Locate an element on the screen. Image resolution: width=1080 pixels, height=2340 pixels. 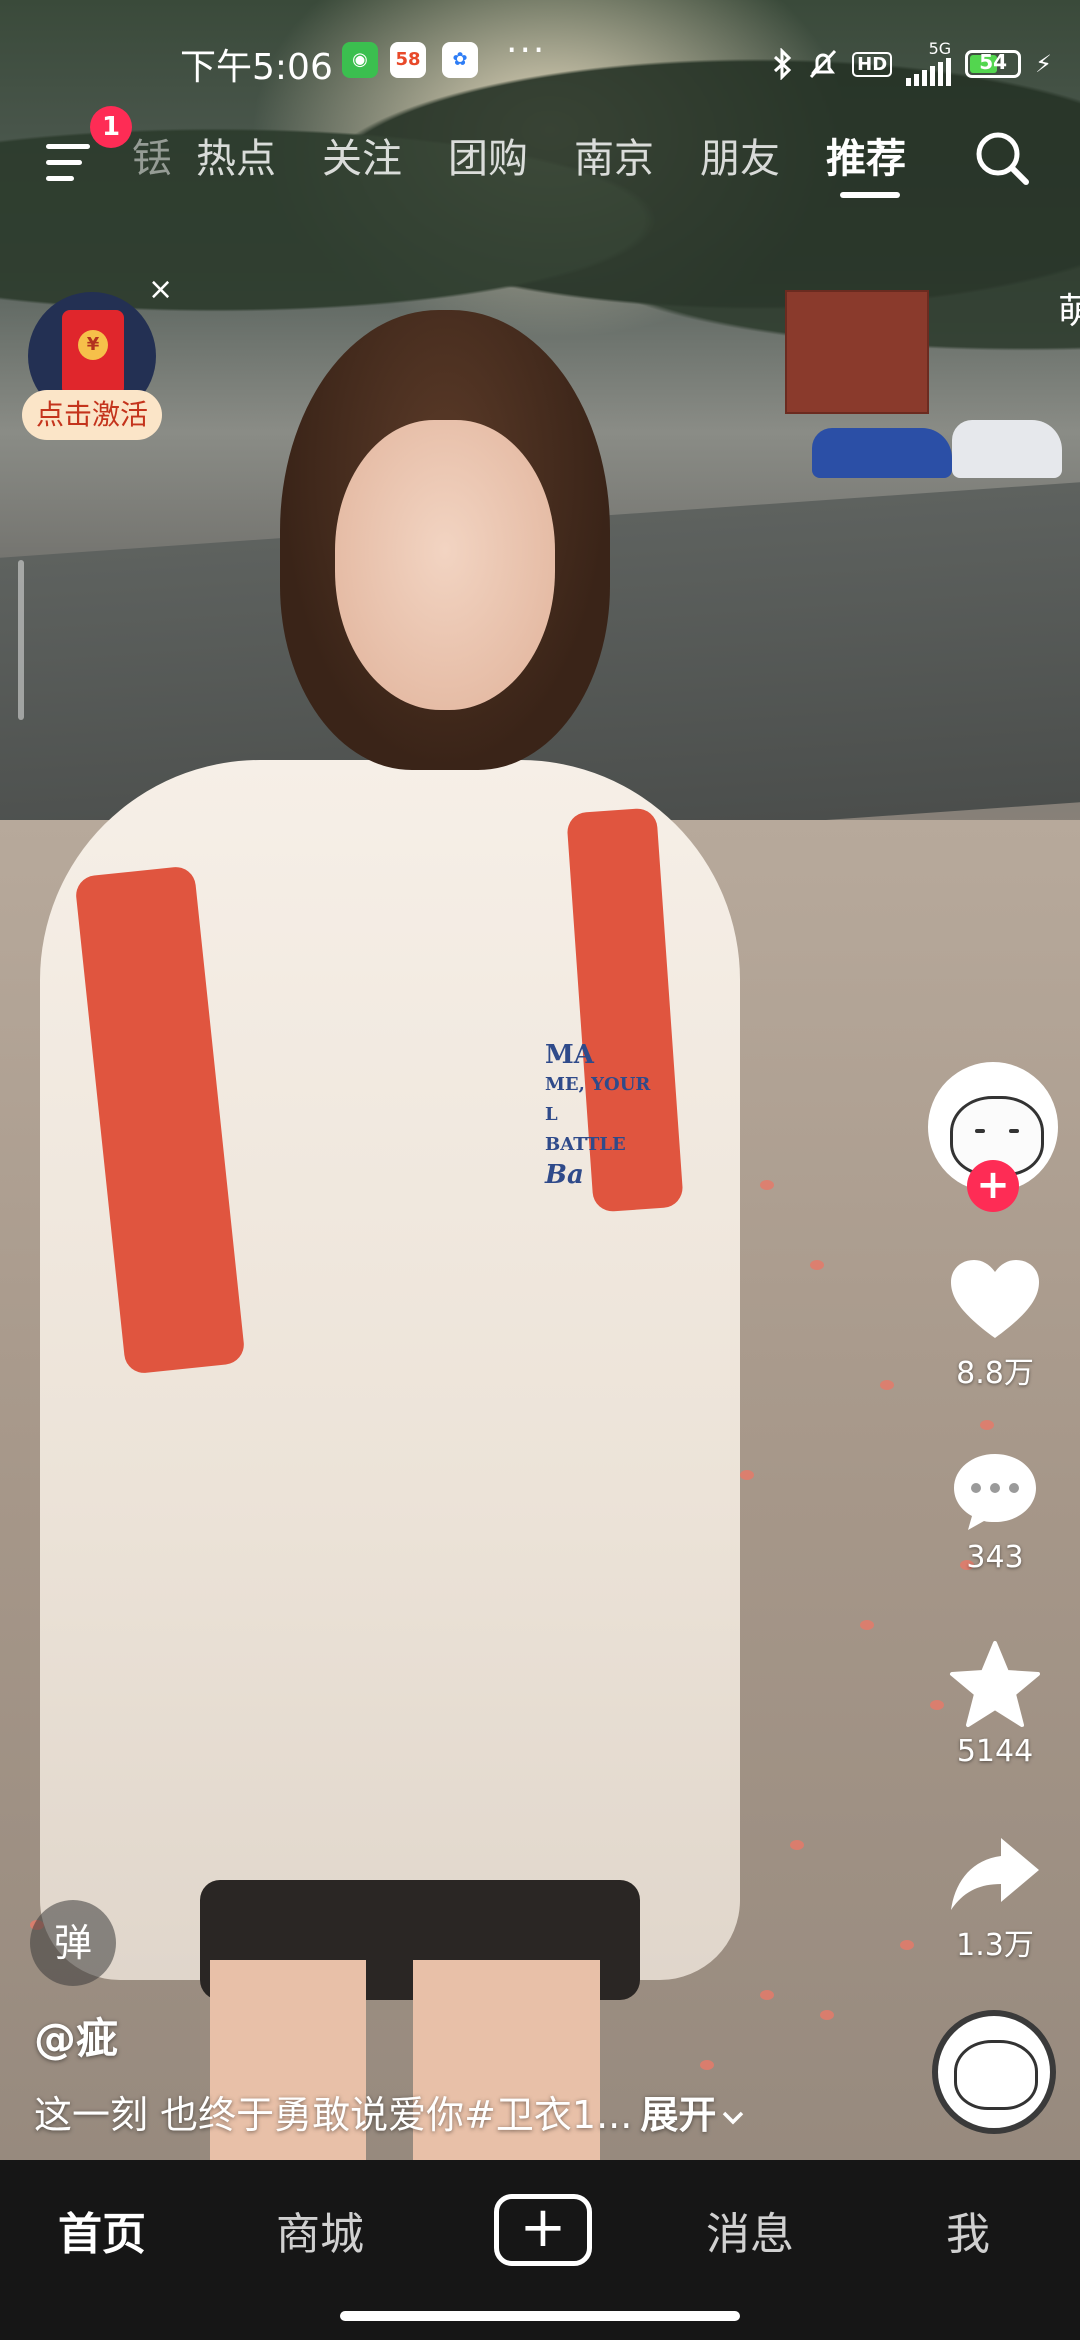
hoodie-print: MA ME, YOUR L BATTLE Ba is located at coordinates (605, 1115).